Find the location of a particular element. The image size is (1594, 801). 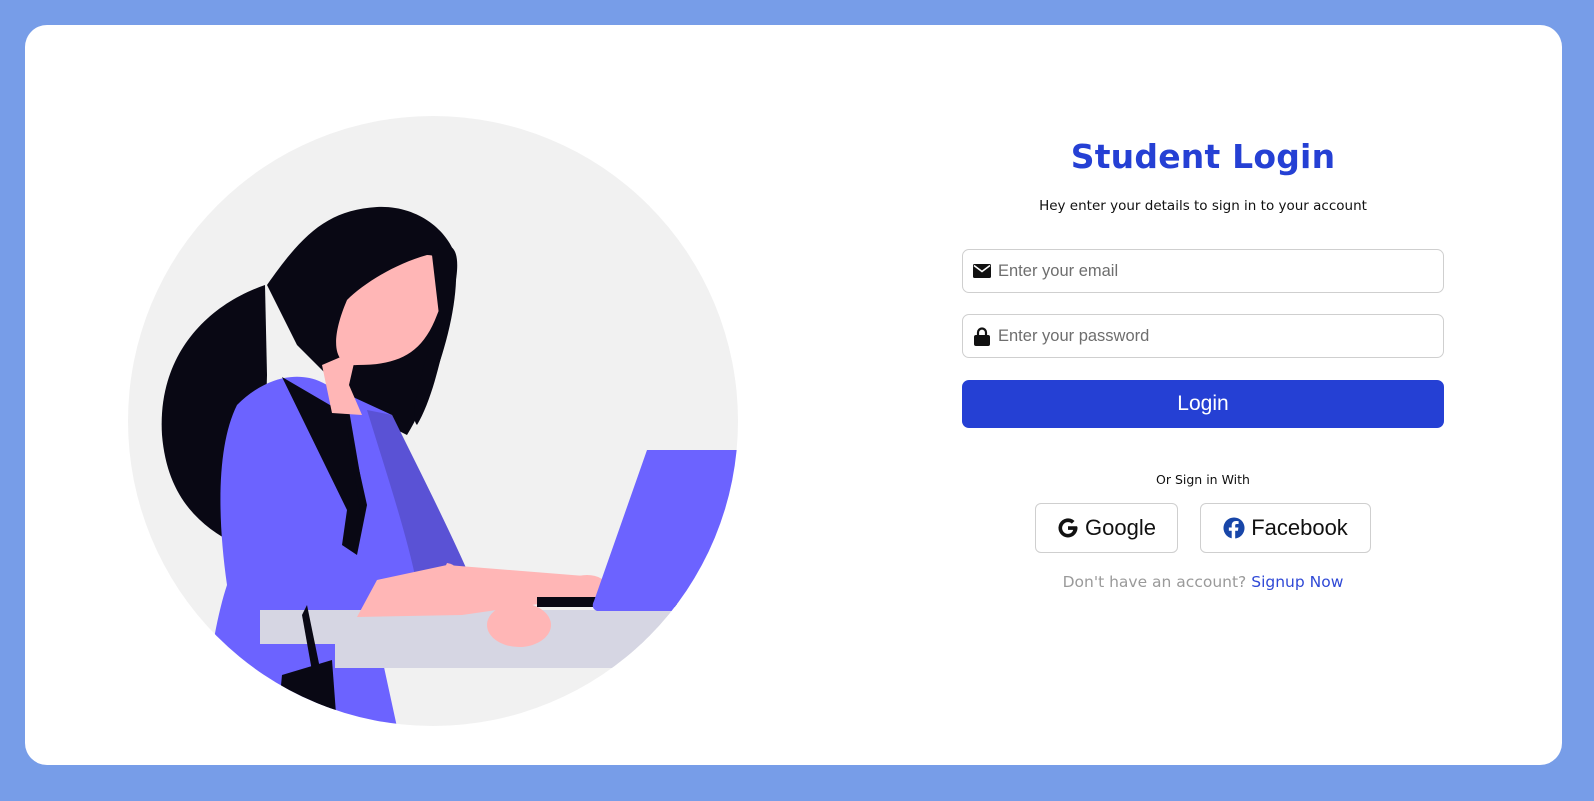

password-field is located at coordinates (1203, 336).